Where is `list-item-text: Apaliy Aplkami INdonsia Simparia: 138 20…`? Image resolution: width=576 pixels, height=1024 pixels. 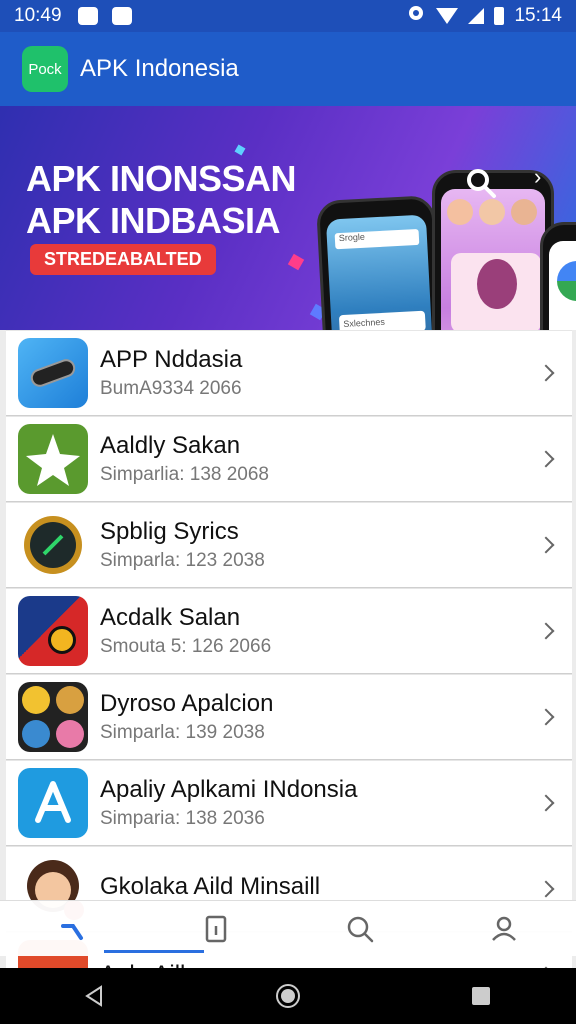 list-item-text: Apaliy Aplkami INdonsia Simparia: 138 20… is located at coordinates (228, 803).